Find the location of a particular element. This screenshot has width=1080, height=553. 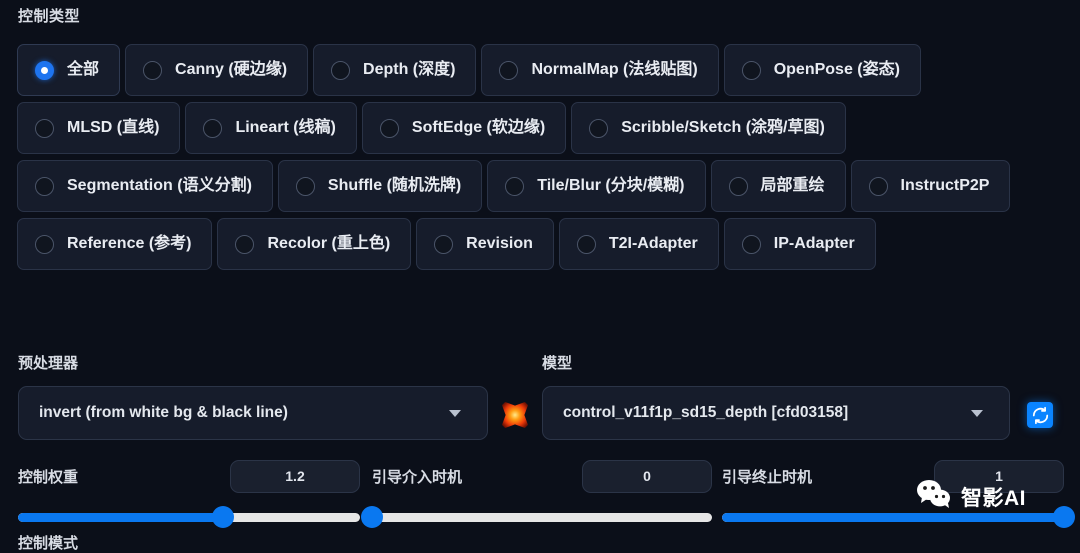

control-type-option: Segmentation (语义分割) is located at coordinates (145, 186).